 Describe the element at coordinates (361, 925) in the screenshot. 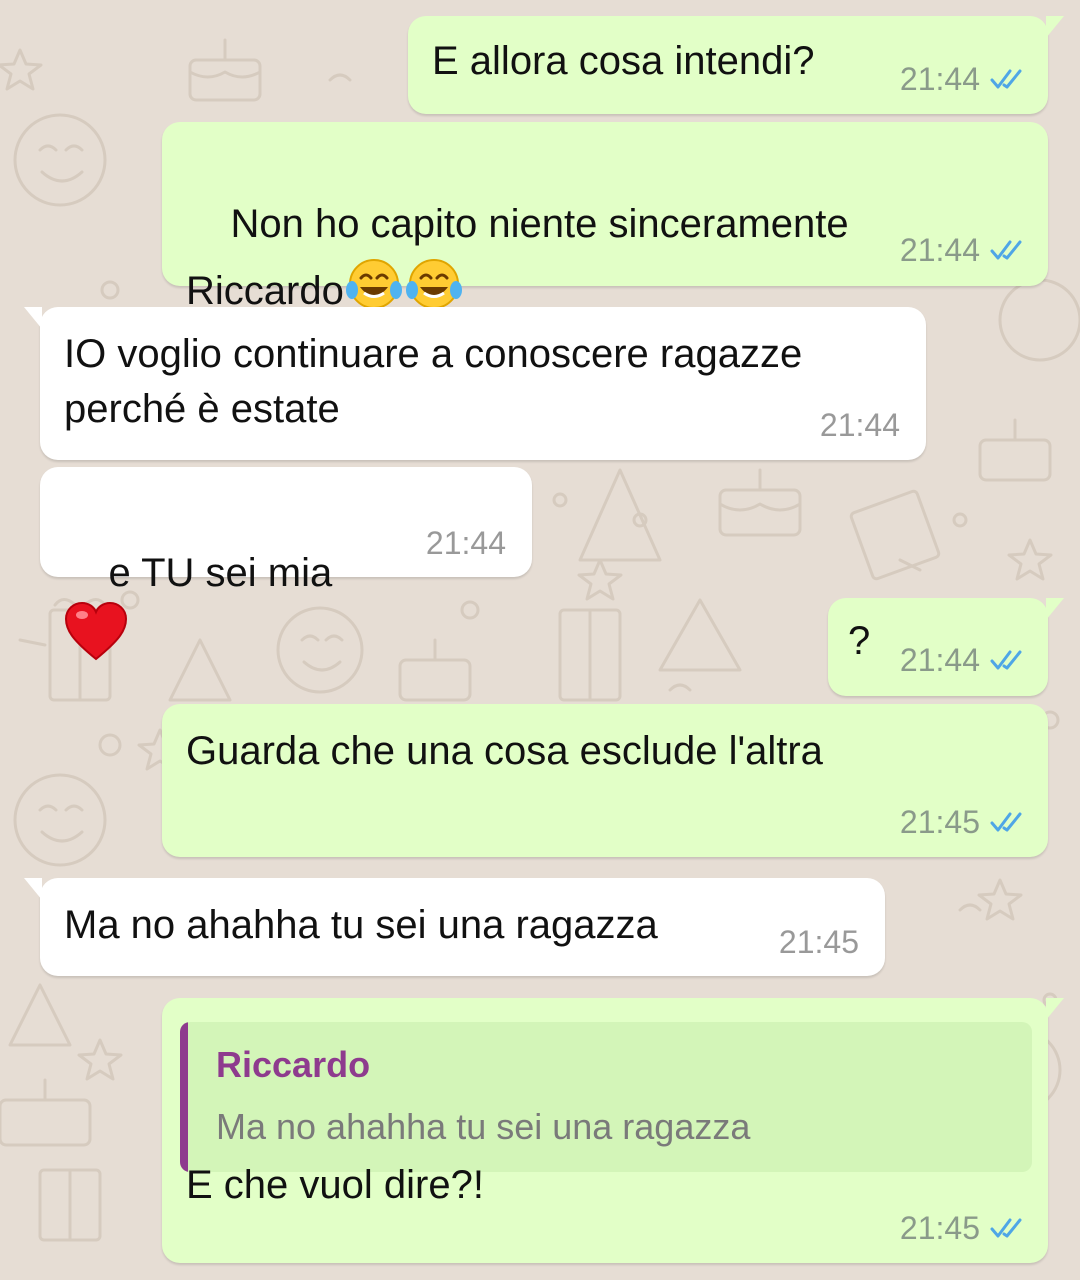

I see `message-text: Ma no ahahha tu sei una ragazza` at that location.